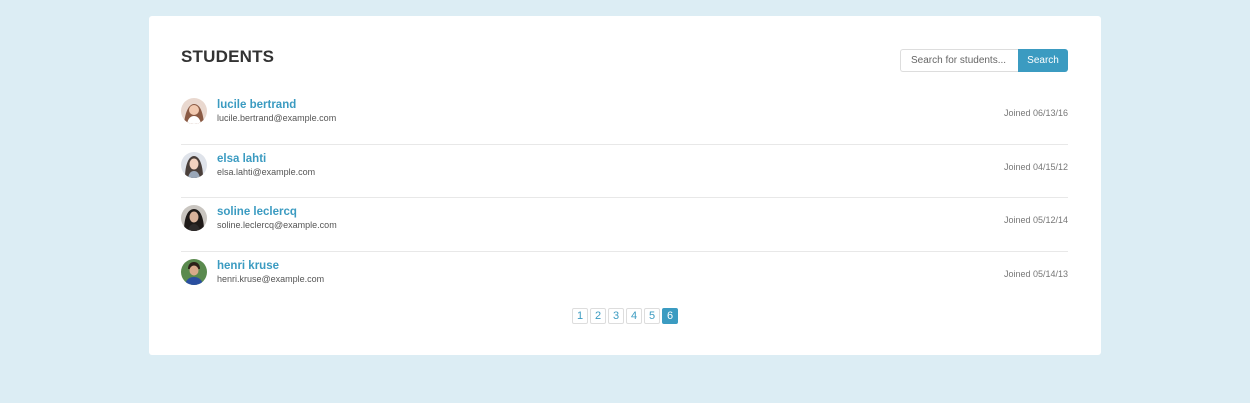  What do you see at coordinates (624, 53) in the screenshot?
I see `card-header: STUDENTS Search` at bounding box center [624, 53].